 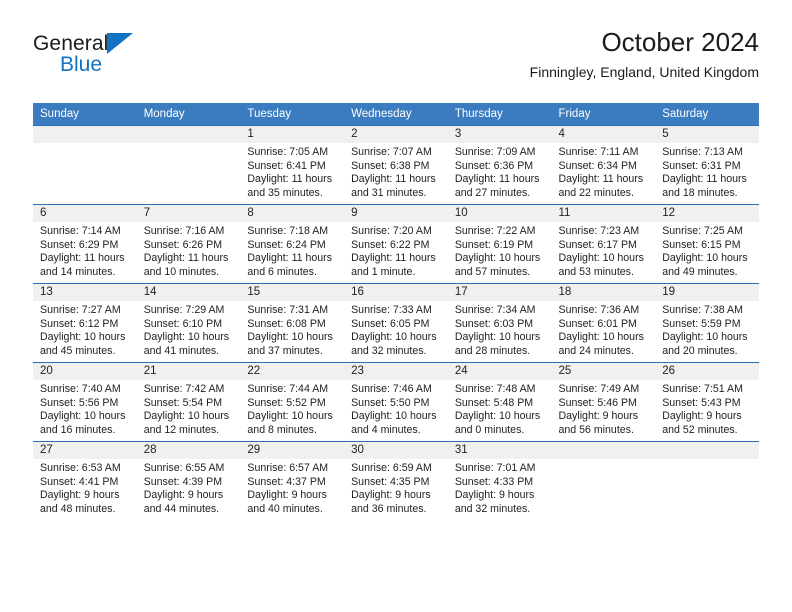 I want to click on daylight-text: Daylight: 11 hours and 18 minutes., so click(x=704, y=186).